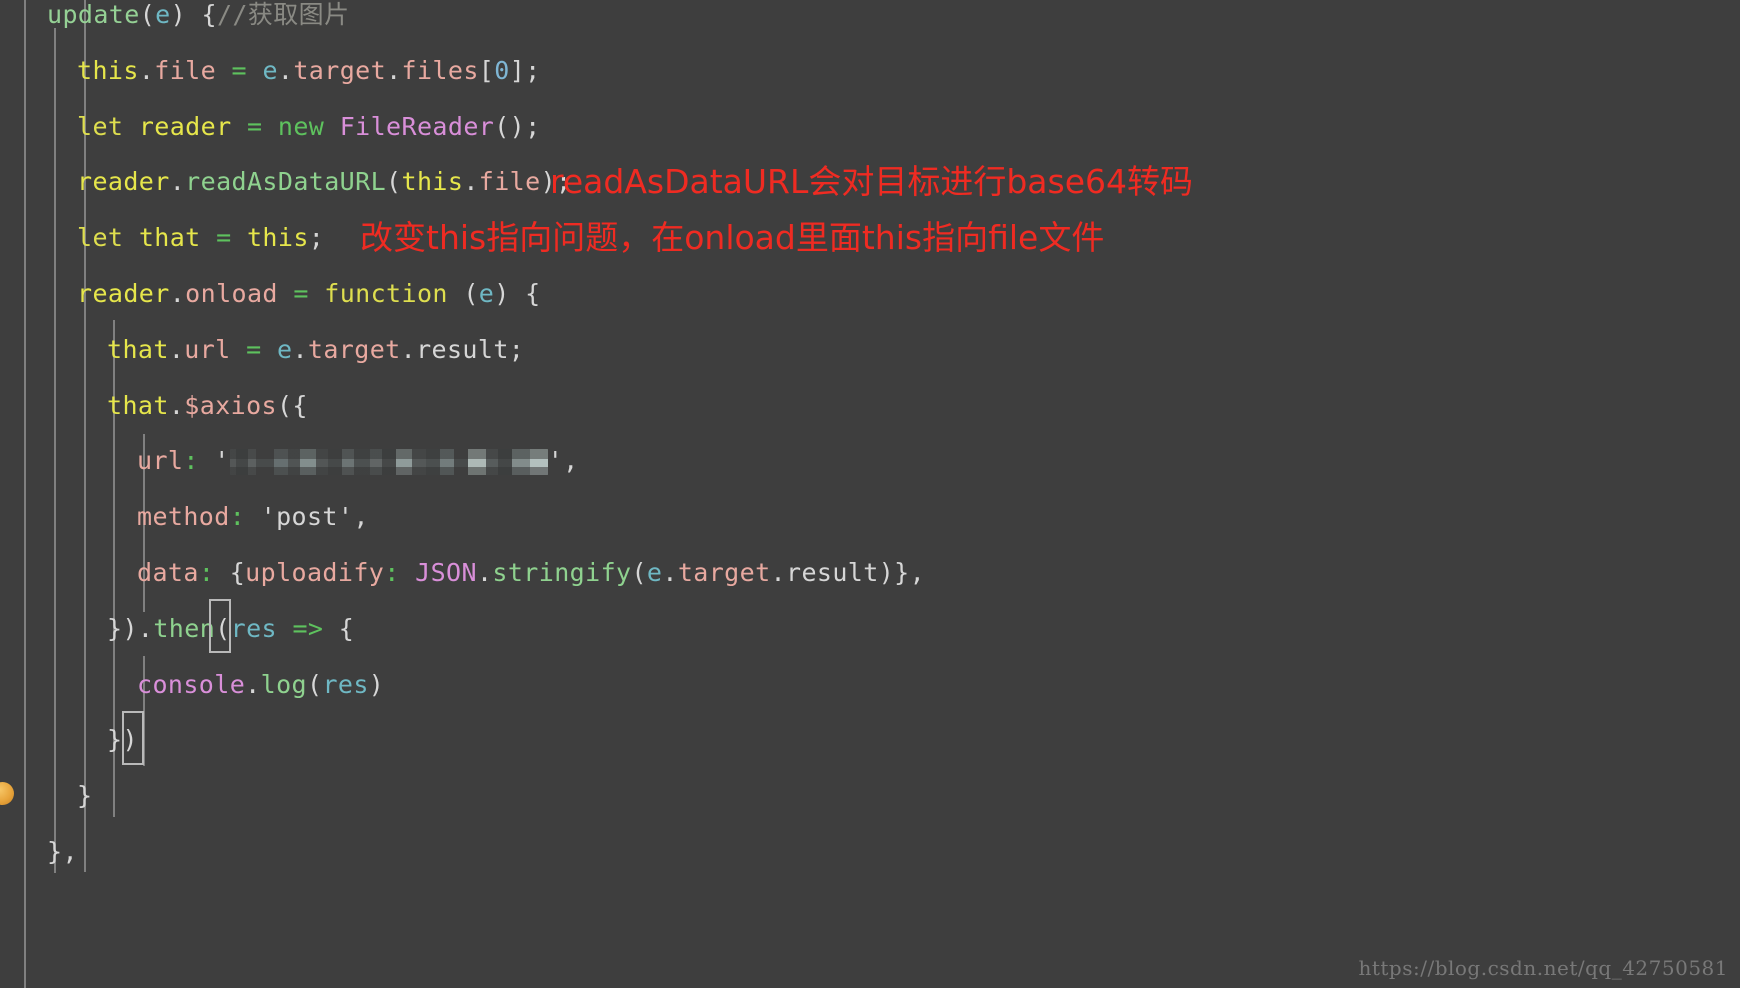 The width and height of the screenshot is (1740, 988). What do you see at coordinates (301, 126) in the screenshot?
I see `code-token: new` at bounding box center [301, 126].